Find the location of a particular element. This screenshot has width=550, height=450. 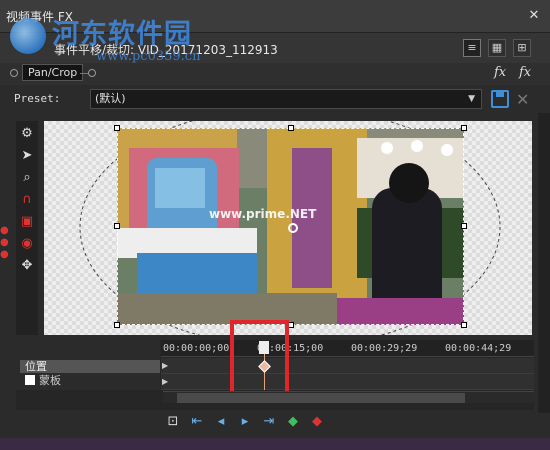

pancrop-toolbar: ⚙ ➤ ⌕ ∩ ▣ ◉ ✥ is located at coordinates (27, 228).